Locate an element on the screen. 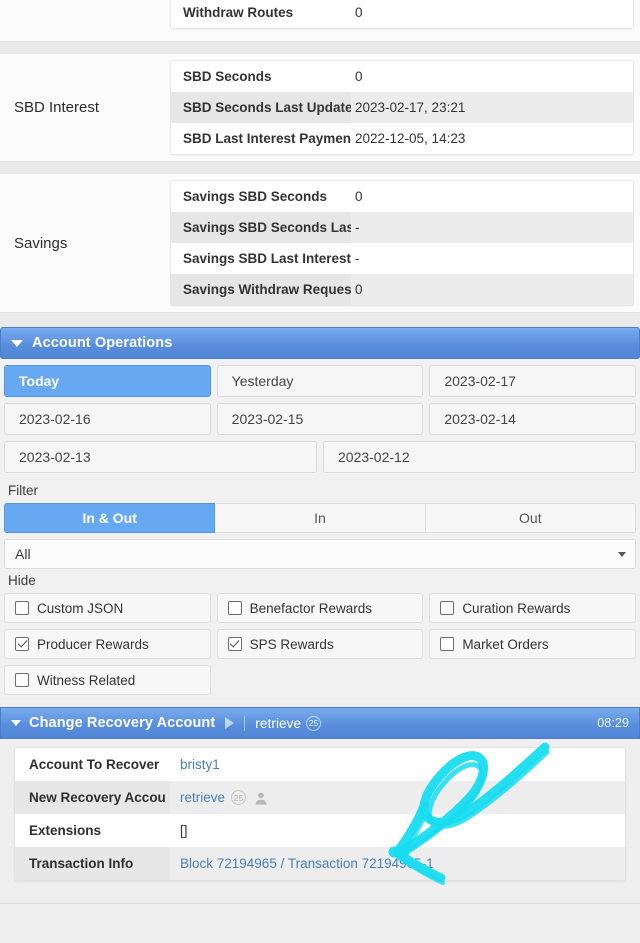 This screenshot has height=943, width=640. row-key: SBD Seconds is located at coordinates (227, 76).